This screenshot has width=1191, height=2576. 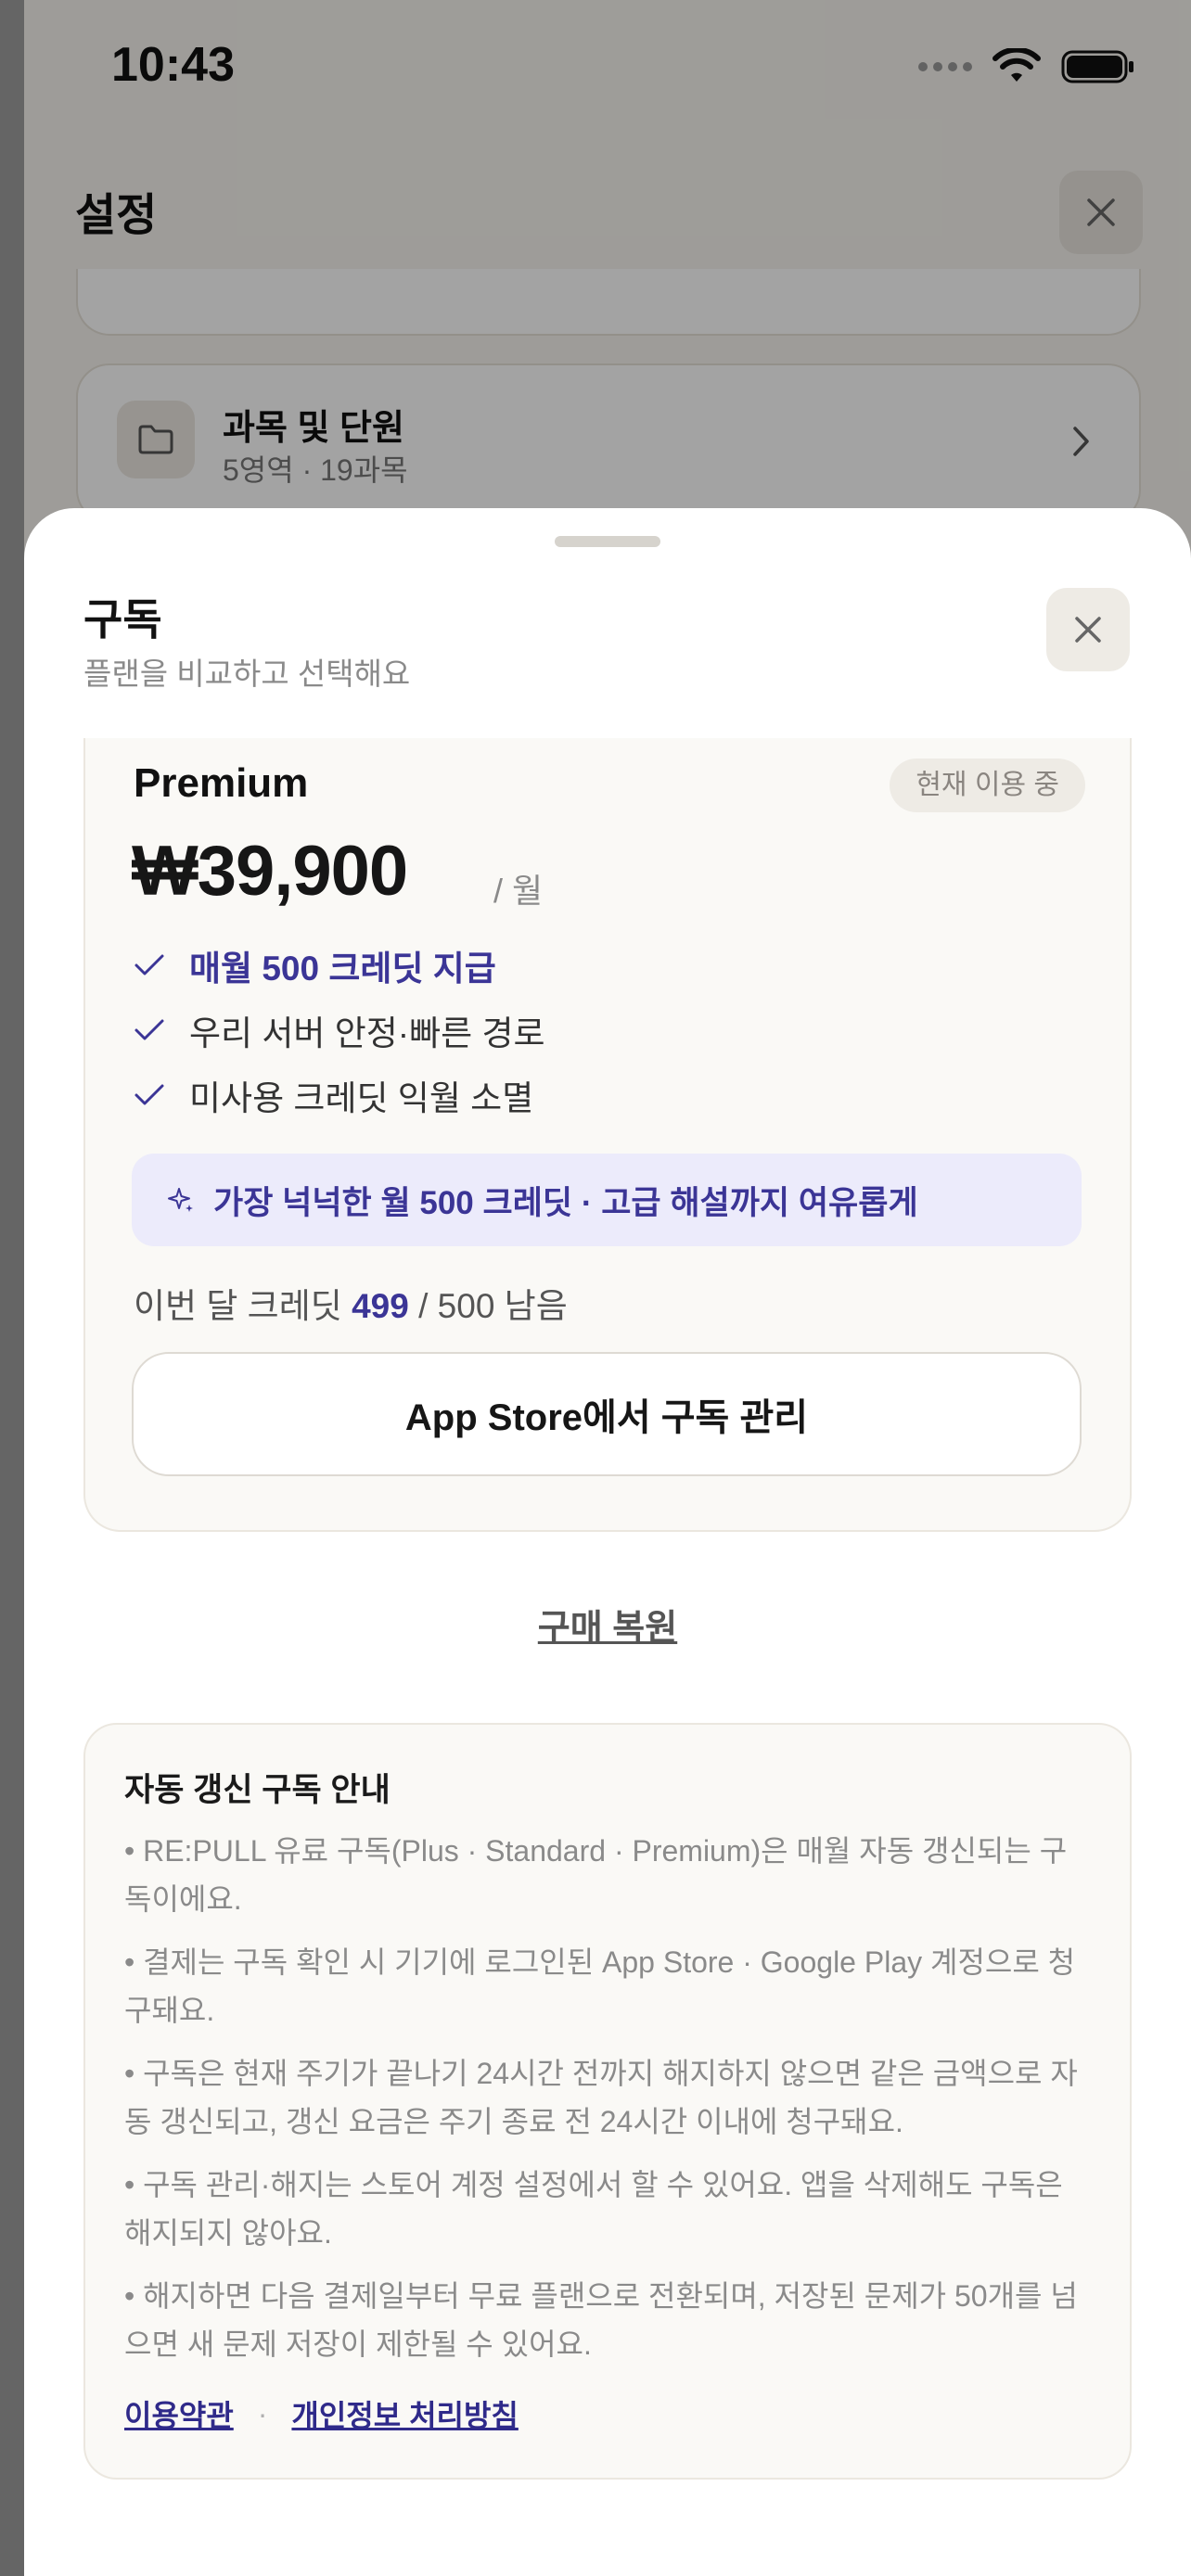 I want to click on credits-status: 이번 달 크레딧 499 / 500 남음, so click(x=351, y=1303).